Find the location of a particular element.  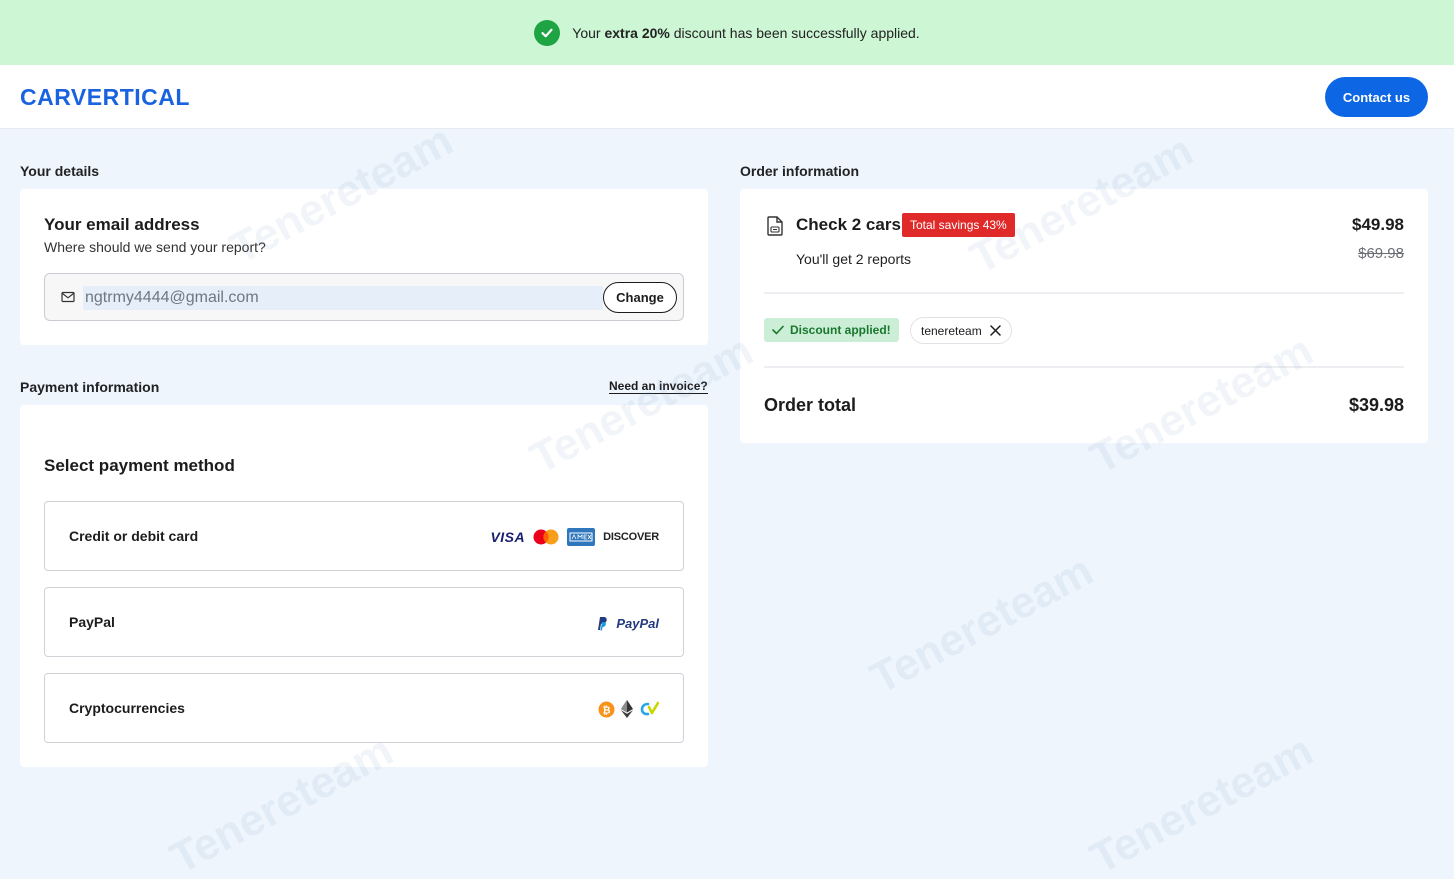

email-field: ngtrmy4444@gmail.com Change is located at coordinates (364, 297).